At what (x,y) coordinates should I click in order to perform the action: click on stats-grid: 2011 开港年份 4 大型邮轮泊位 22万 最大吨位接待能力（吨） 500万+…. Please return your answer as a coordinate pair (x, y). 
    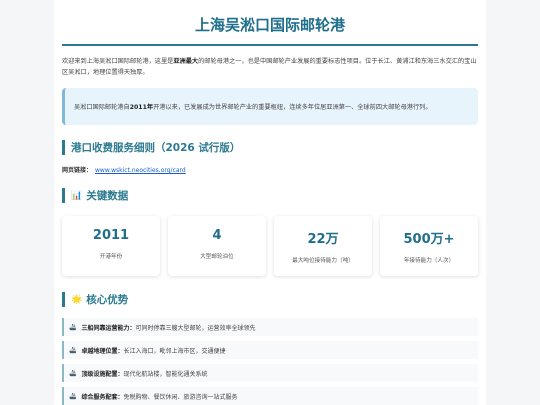
    Looking at the image, I should click on (270, 246).